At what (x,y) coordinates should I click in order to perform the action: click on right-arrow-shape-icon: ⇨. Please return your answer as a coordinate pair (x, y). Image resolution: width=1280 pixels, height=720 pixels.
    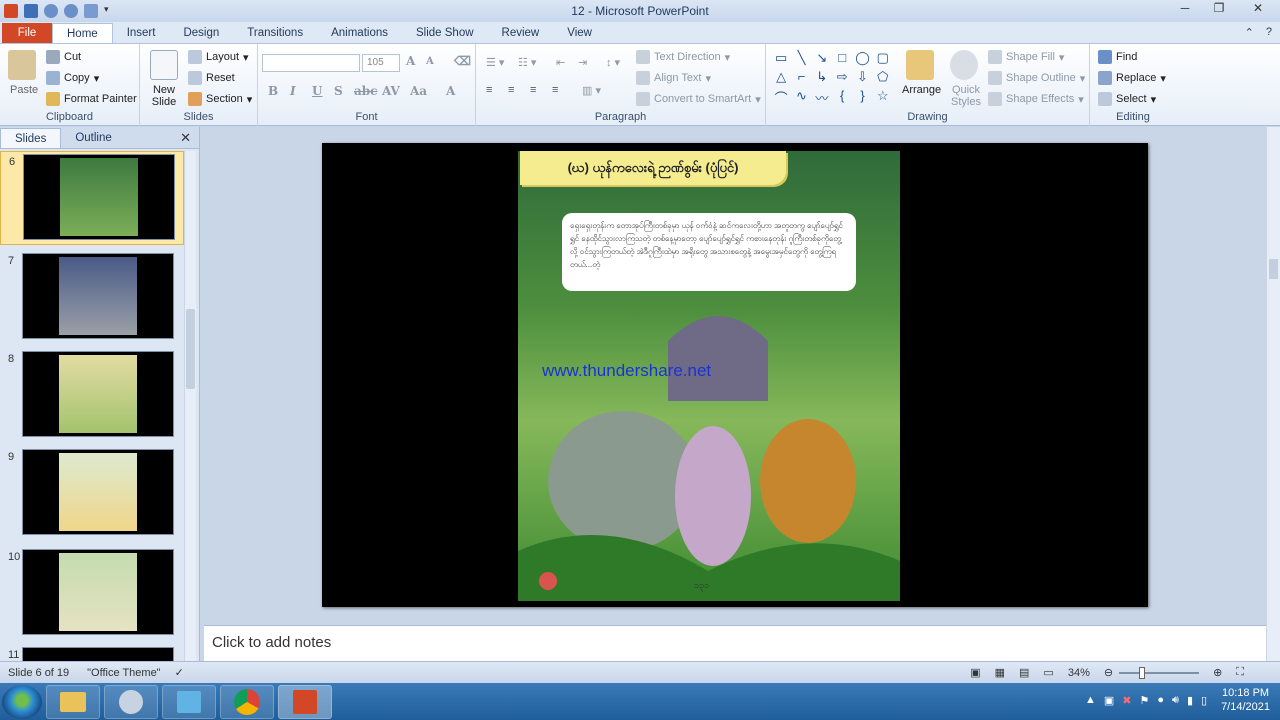
    Looking at the image, I should click on (842, 77).